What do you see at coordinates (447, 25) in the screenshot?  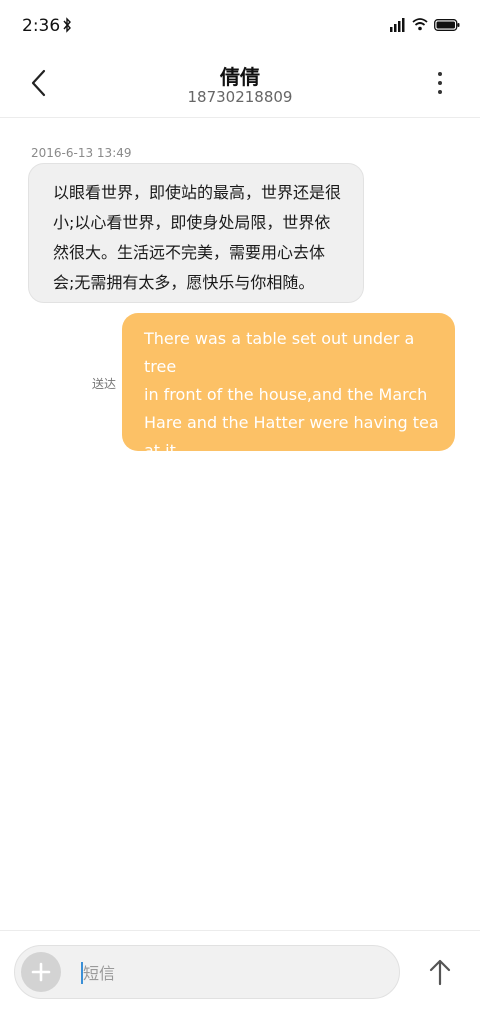 I see `battery-icon` at bounding box center [447, 25].